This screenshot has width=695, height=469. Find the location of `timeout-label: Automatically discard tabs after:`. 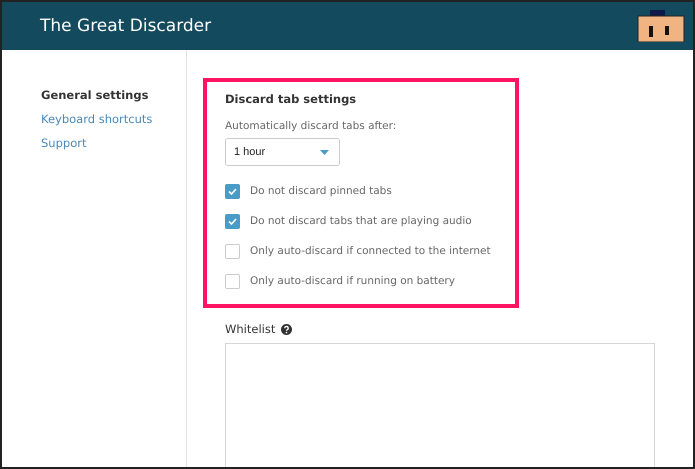

timeout-label: Automatically discard tabs after: is located at coordinates (311, 126).